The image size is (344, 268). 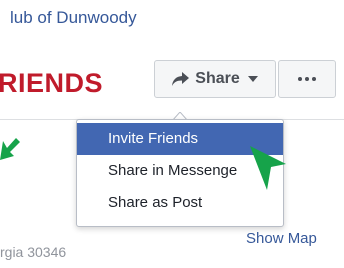 I want to click on more-dots-icon, so click(x=307, y=79).